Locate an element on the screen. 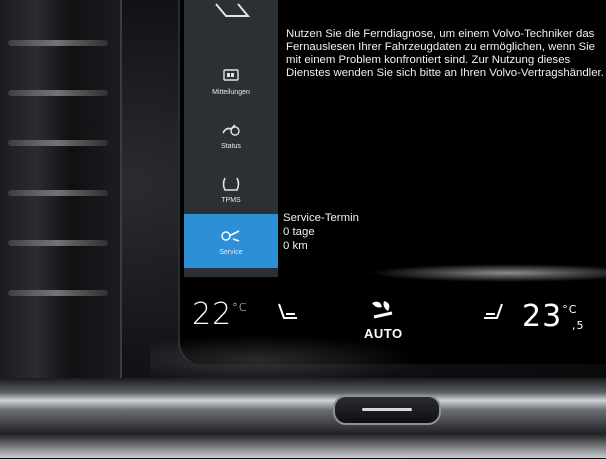  driver-seat-heat-icon is located at coordinates (288, 312).